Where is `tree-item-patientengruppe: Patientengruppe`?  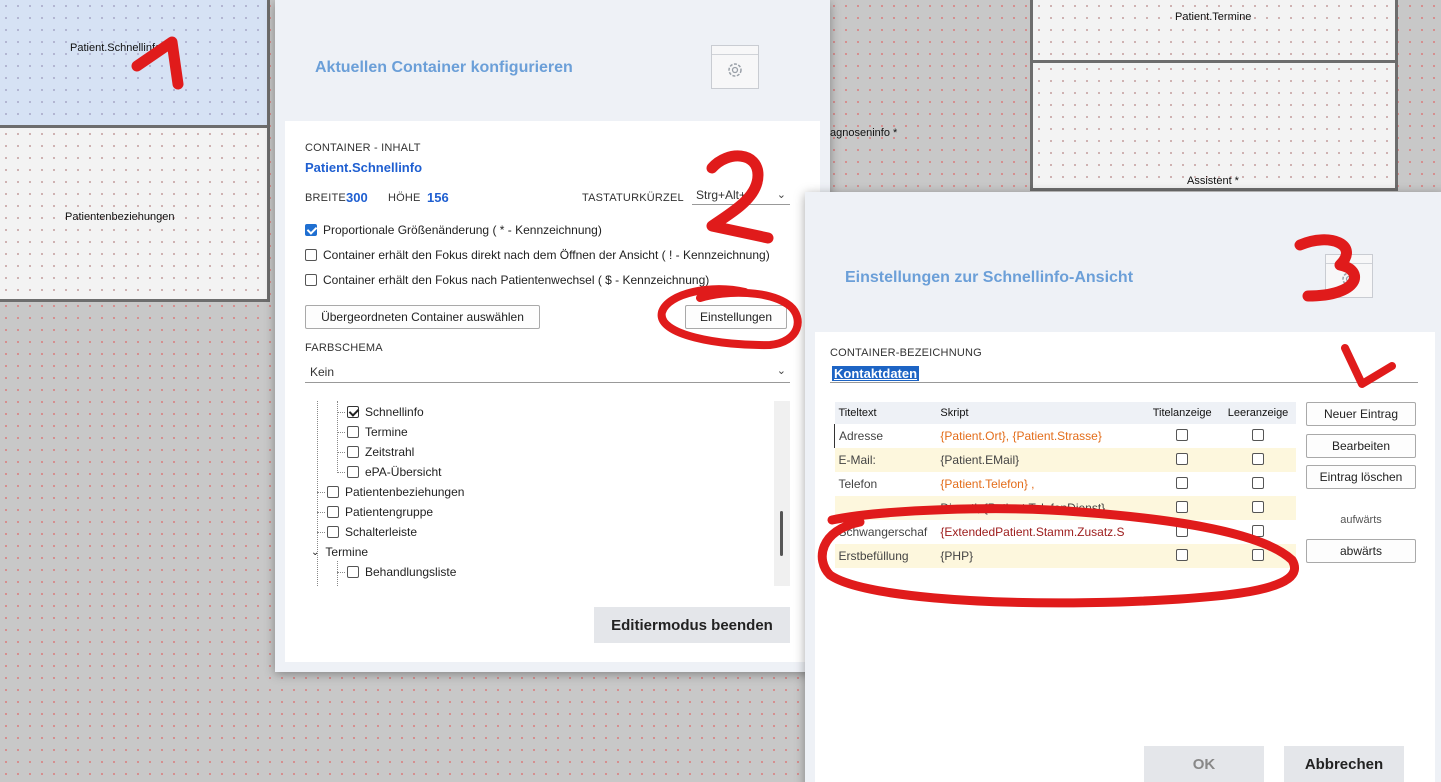 tree-item-patientengruppe: Patientengruppe is located at coordinates (380, 512).